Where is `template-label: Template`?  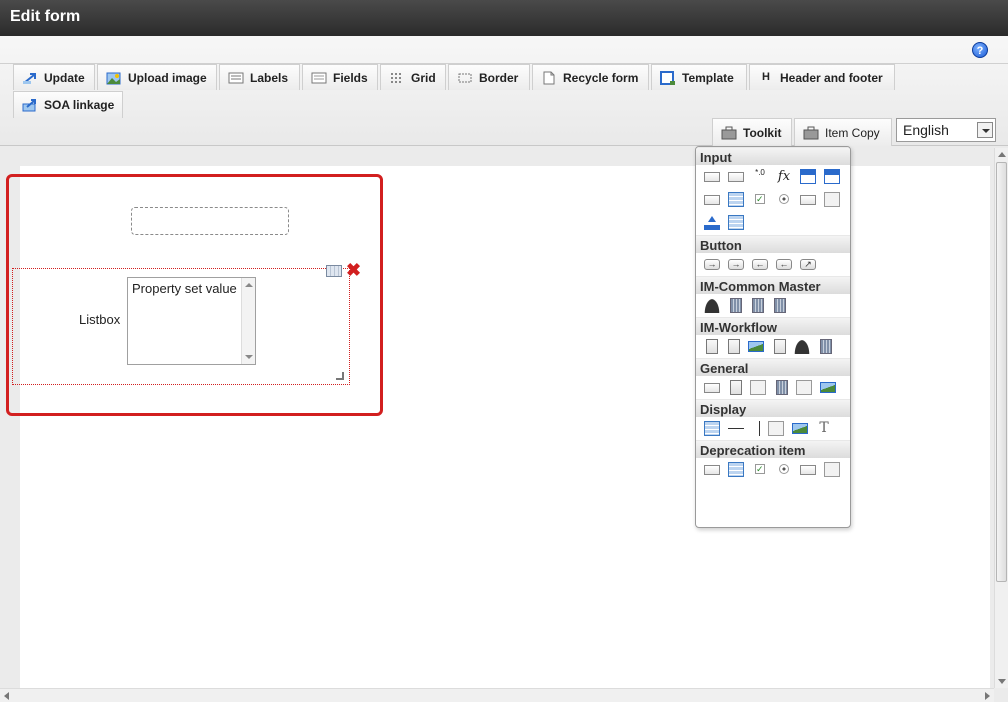
template-label: Template is located at coordinates (708, 77).